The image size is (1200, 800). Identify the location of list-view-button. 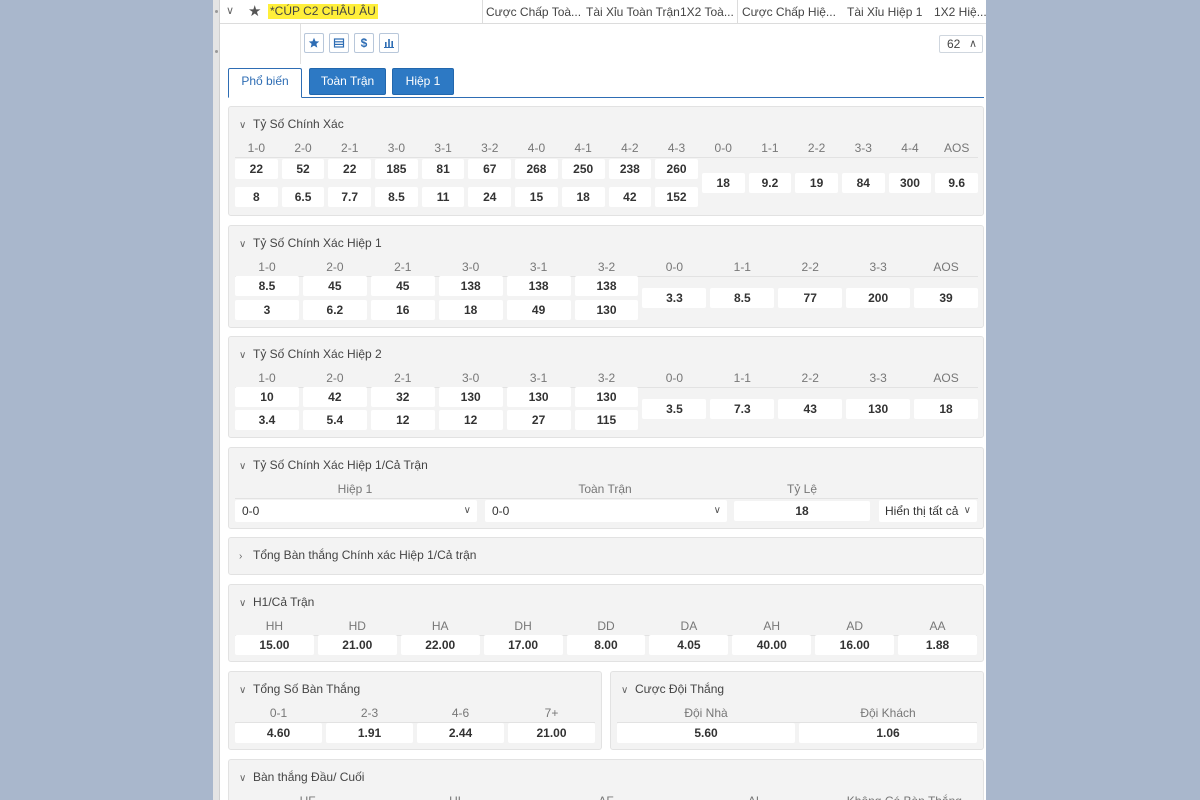
(339, 43).